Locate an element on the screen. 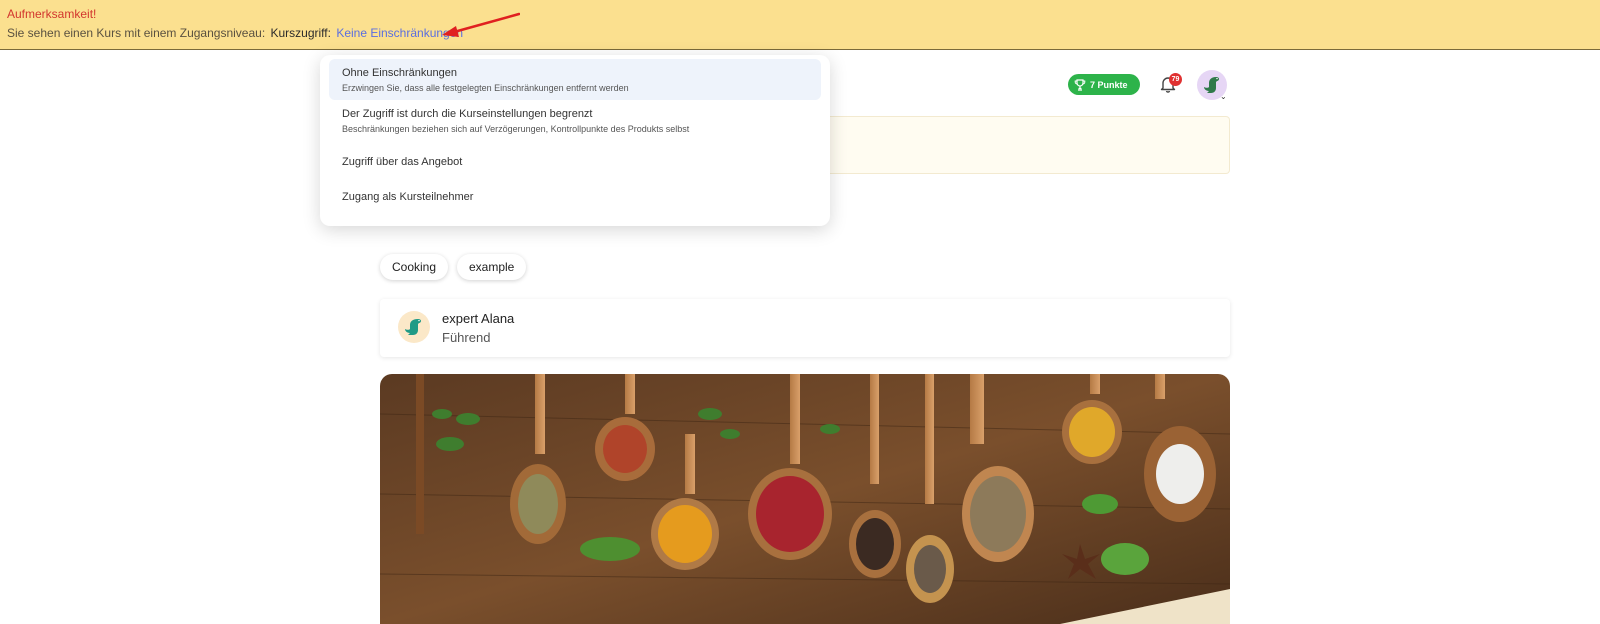  dinosaur-avatar-icon is located at coordinates (413, 327).